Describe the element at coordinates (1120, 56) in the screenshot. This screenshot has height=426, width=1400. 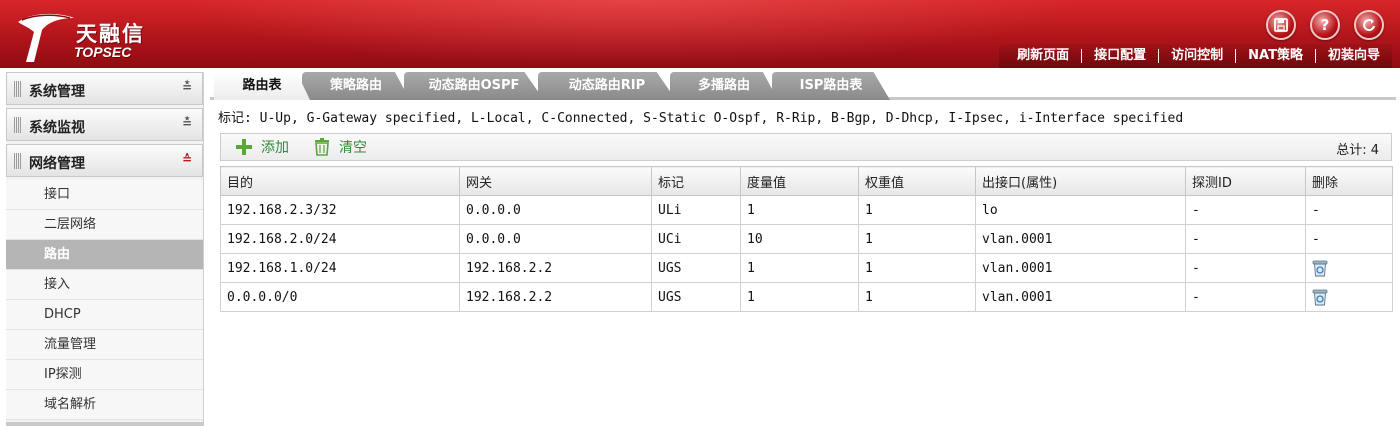
I see `nav-interface-config: 接口配置` at that location.